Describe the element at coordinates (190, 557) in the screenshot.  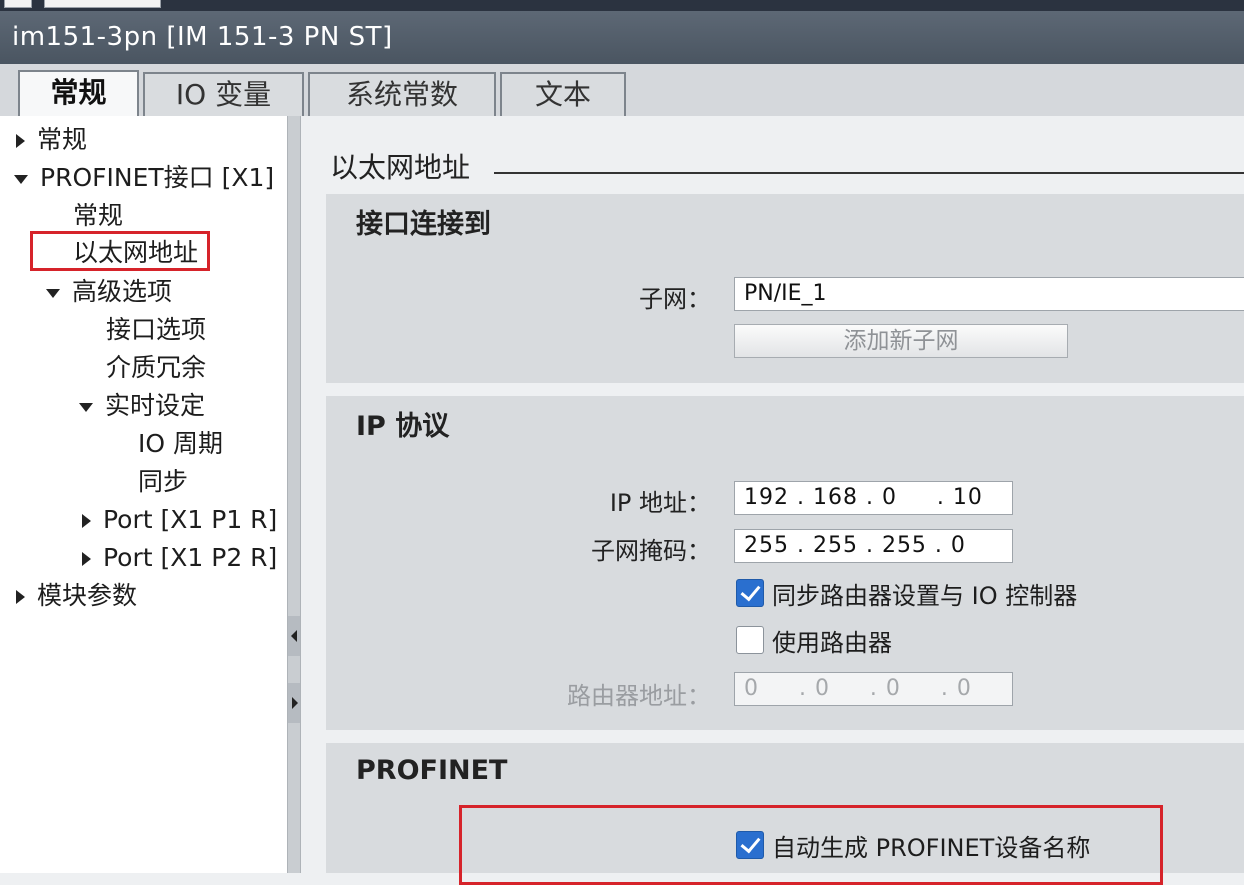
I see `tree-item-label: Port [X1 P2 R]` at that location.